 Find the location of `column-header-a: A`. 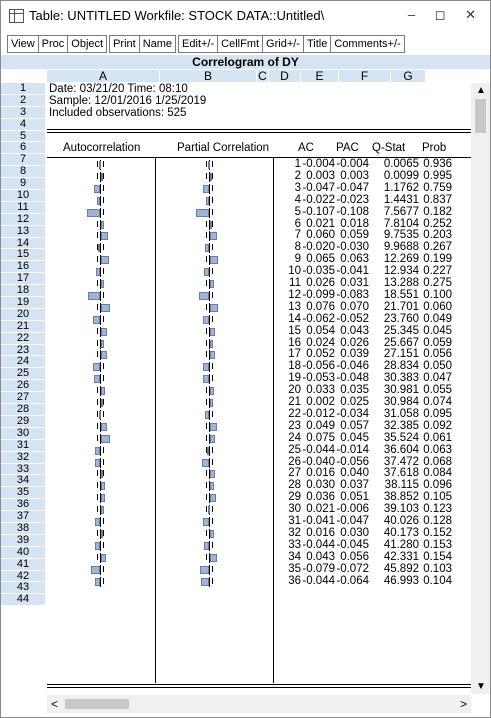

column-header-a: A is located at coordinates (103, 76).